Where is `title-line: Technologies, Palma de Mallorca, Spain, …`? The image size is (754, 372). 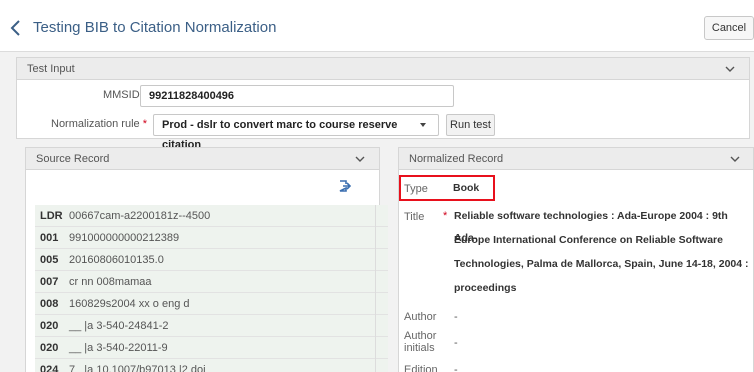
title-line: Technologies, Palma de Mallorca, Spain, … is located at coordinates (601, 264).